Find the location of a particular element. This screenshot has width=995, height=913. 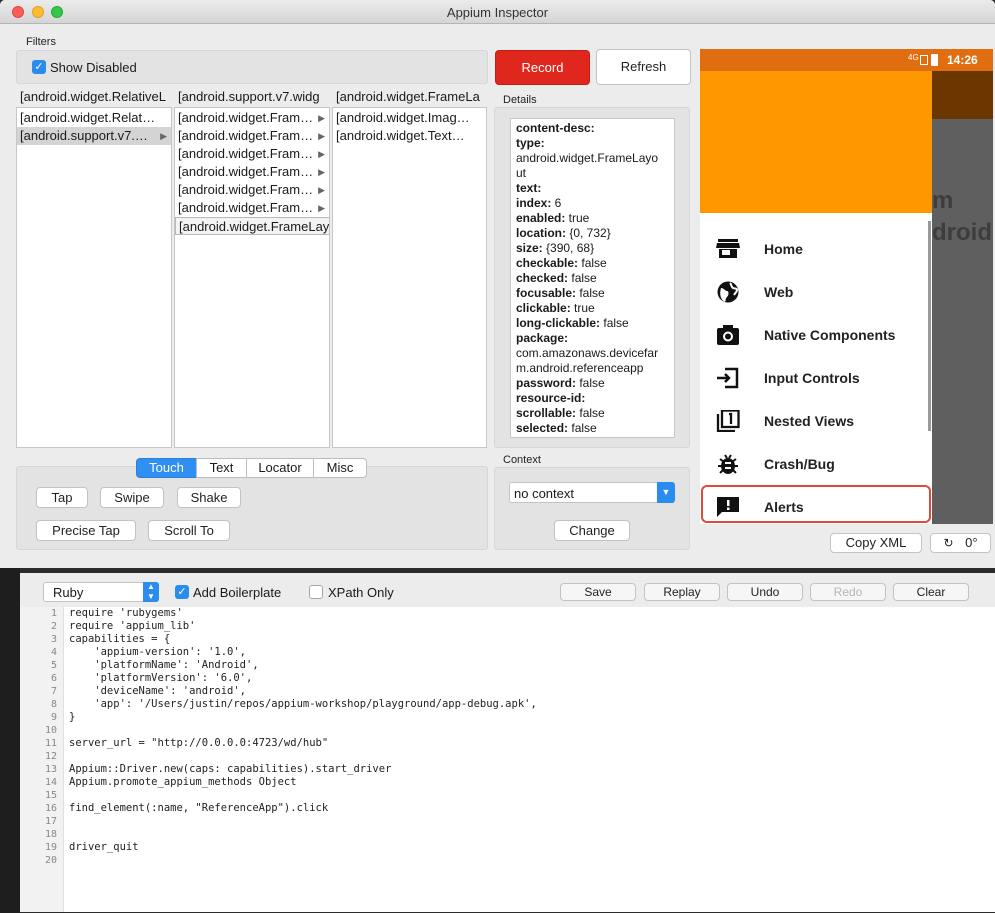

drawer-item-nested-views: Nested Views is located at coordinates (816, 421).